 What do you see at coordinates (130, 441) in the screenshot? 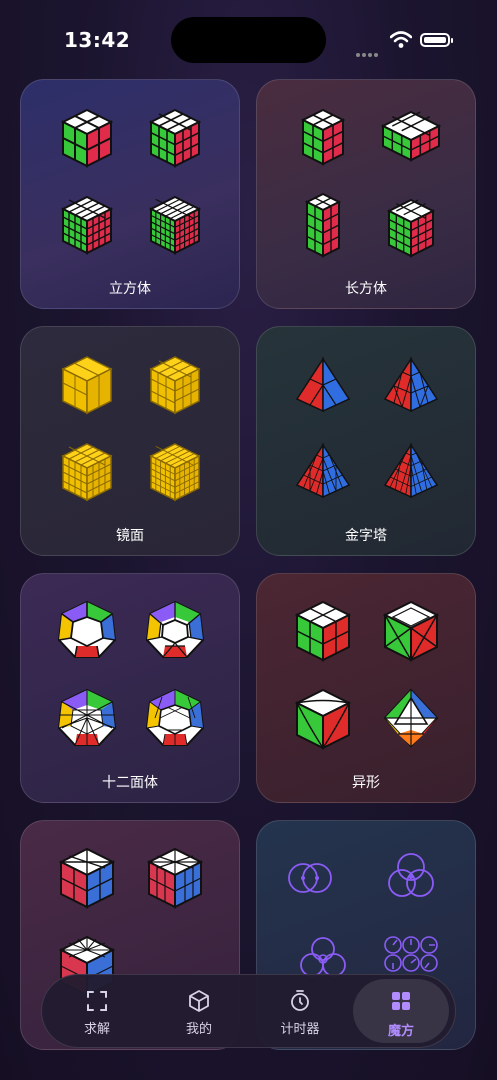
I see `category-card-mirror: 镜面` at bounding box center [130, 441].